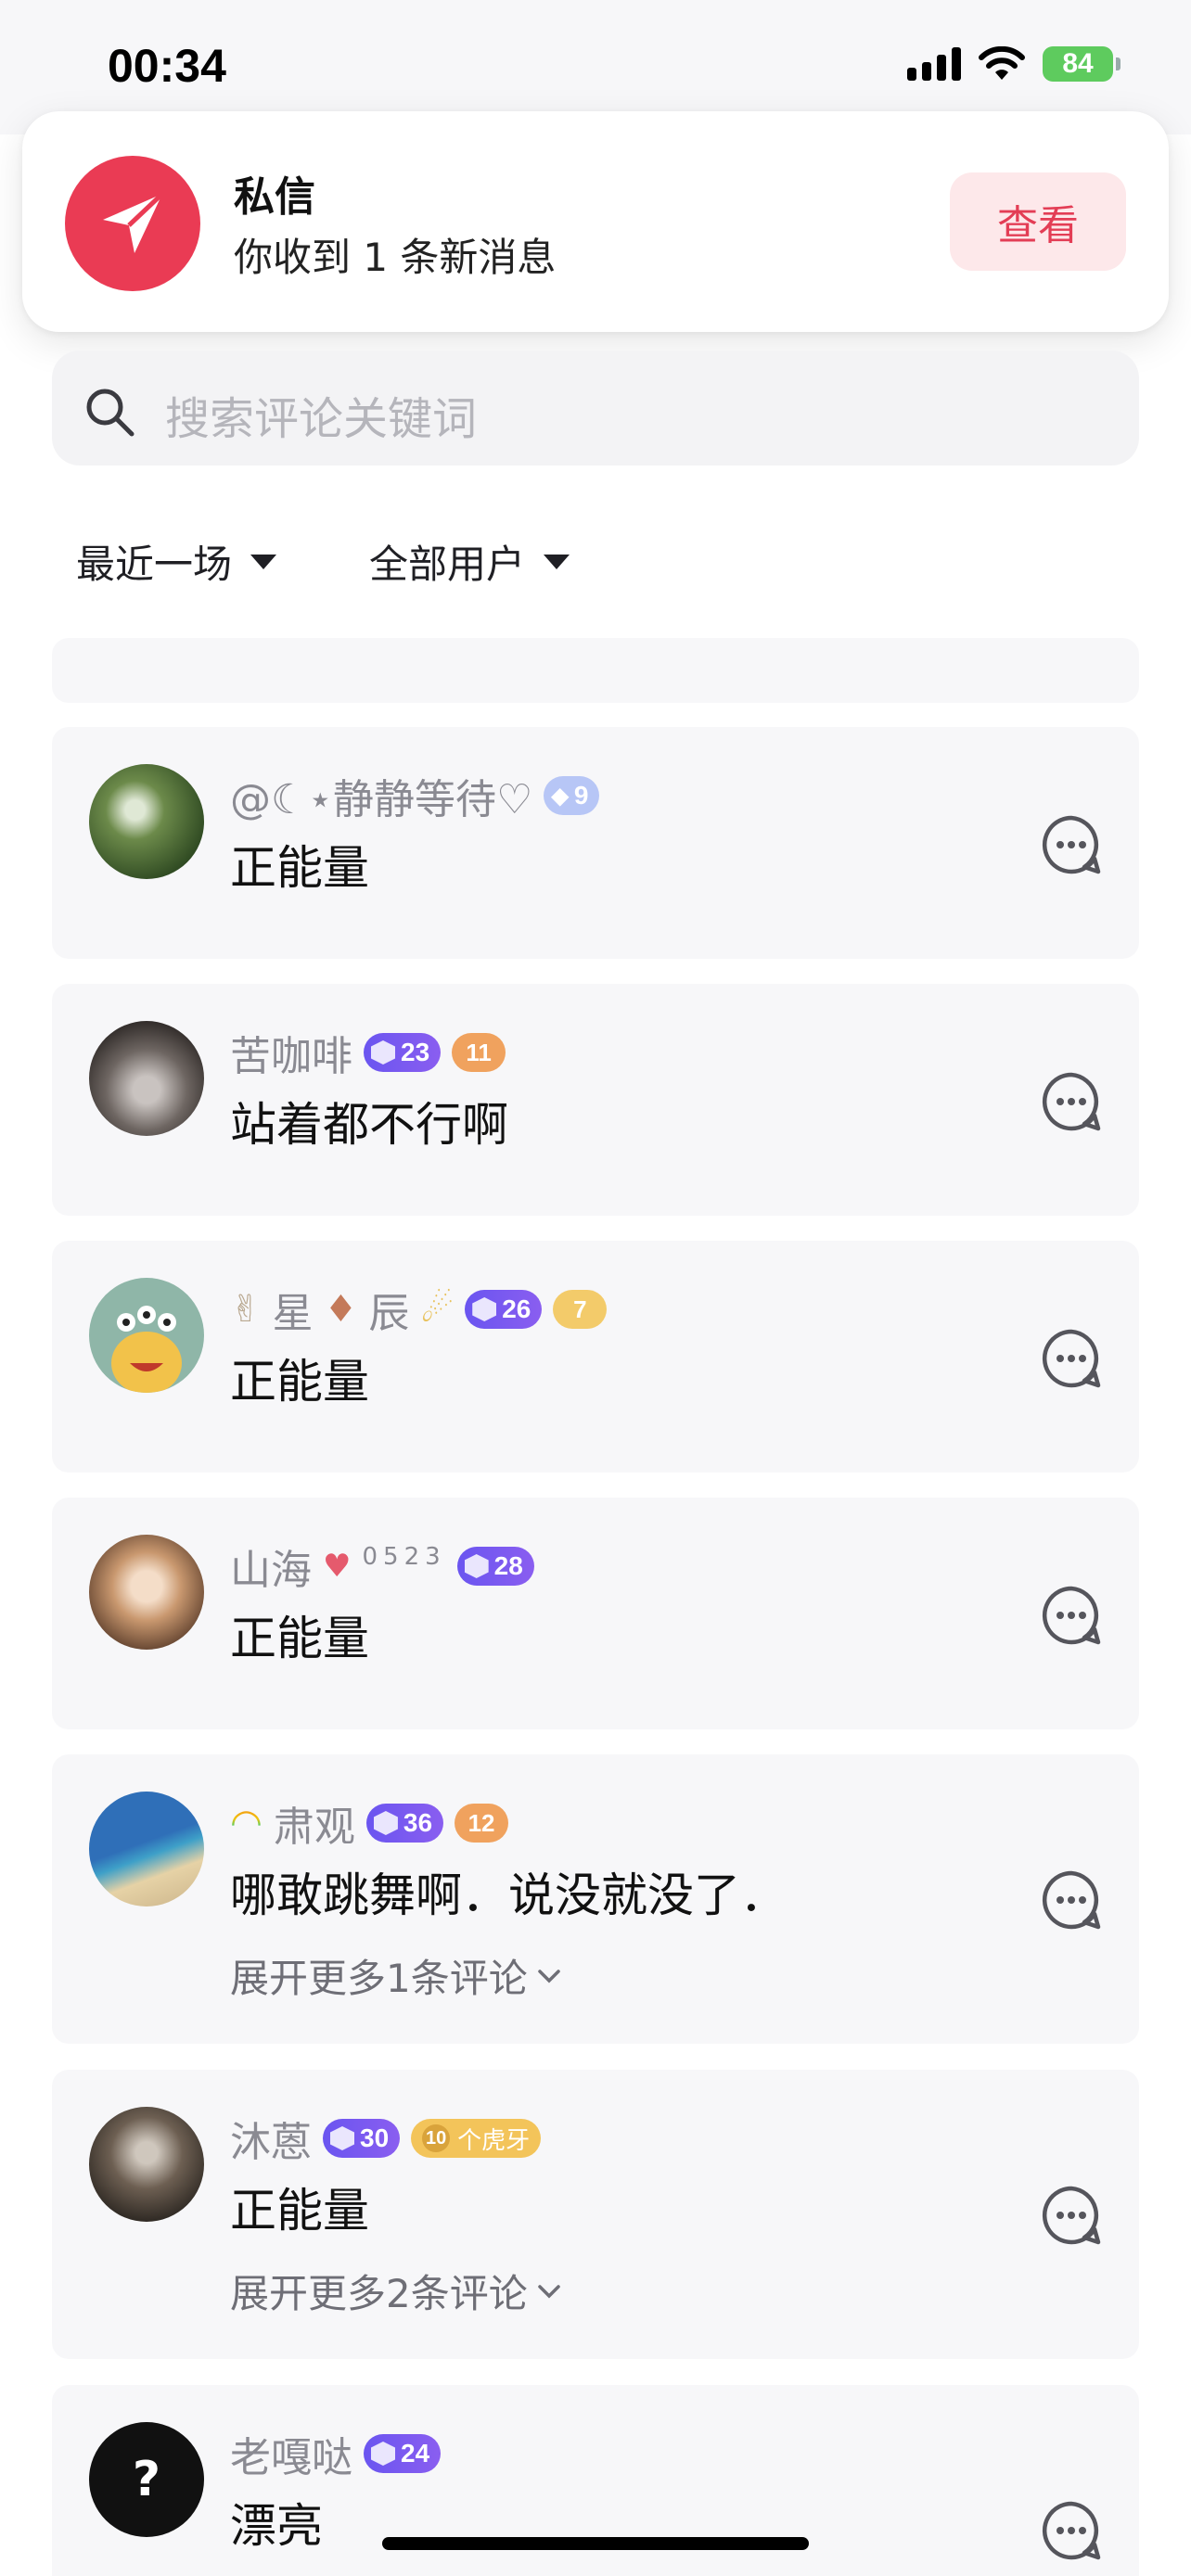 The width and height of the screenshot is (1191, 2576). I want to click on comment-card: ◠ 肃观 36 12 哪敢跳舞啊．说没就没了． 展开更多1条评论, so click(595, 1899).